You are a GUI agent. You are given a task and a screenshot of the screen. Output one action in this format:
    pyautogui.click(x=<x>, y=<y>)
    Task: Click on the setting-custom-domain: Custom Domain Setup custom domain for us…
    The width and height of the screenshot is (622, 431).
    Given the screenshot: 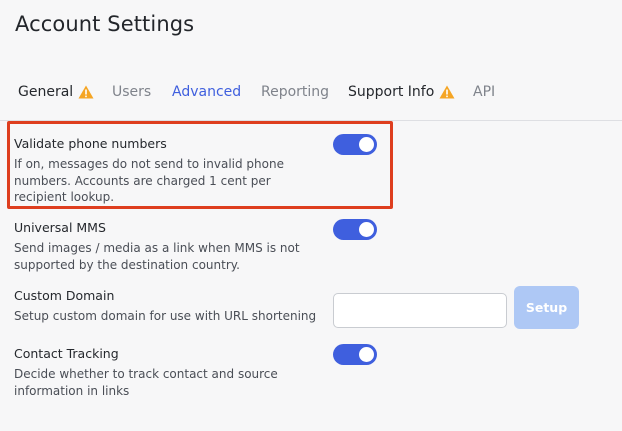 What is the action you would take?
    pyautogui.click(x=165, y=306)
    